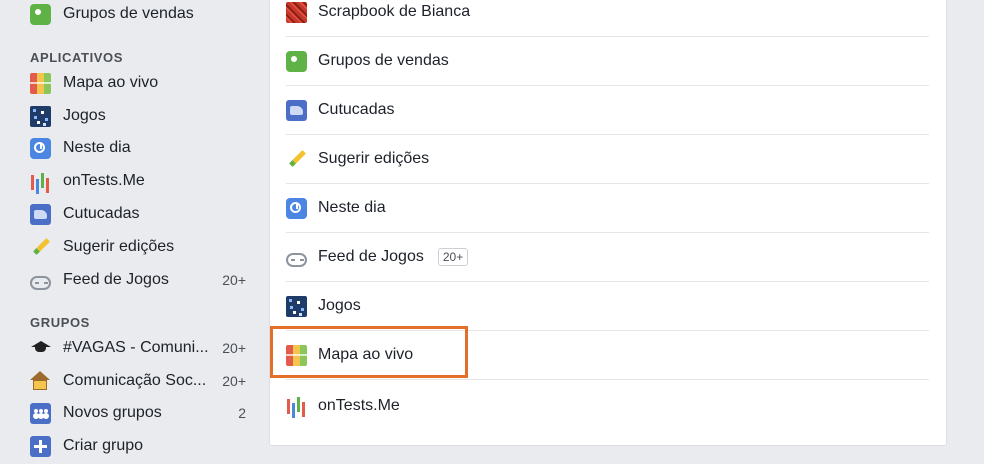  Describe the element at coordinates (366, 354) in the screenshot. I see `list-item-label: Mapa ao vivo` at that location.